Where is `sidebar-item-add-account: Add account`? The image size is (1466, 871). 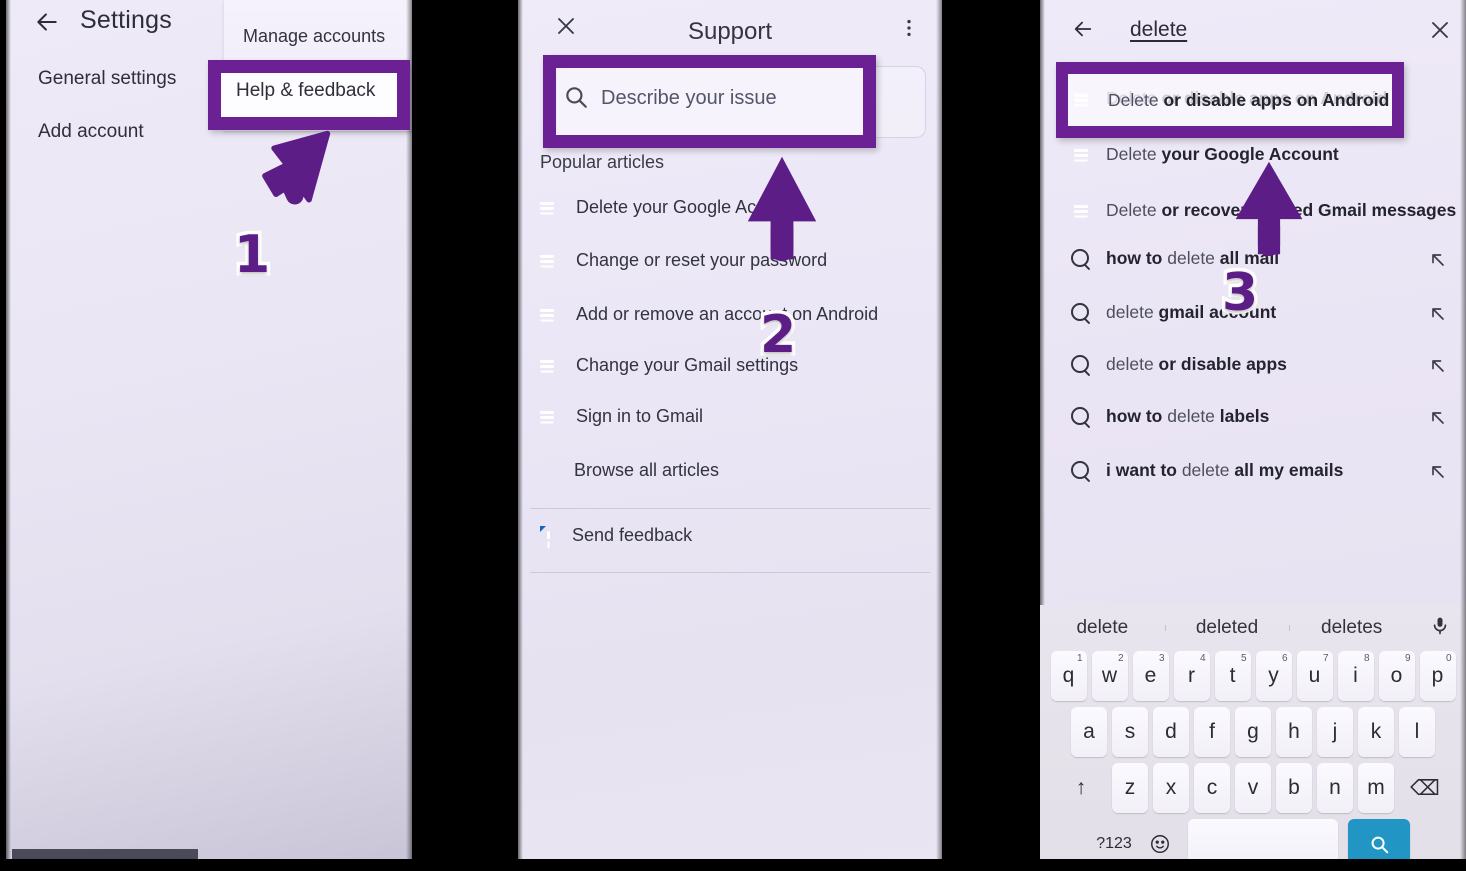
sidebar-item-add-account: Add account is located at coordinates (91, 132).